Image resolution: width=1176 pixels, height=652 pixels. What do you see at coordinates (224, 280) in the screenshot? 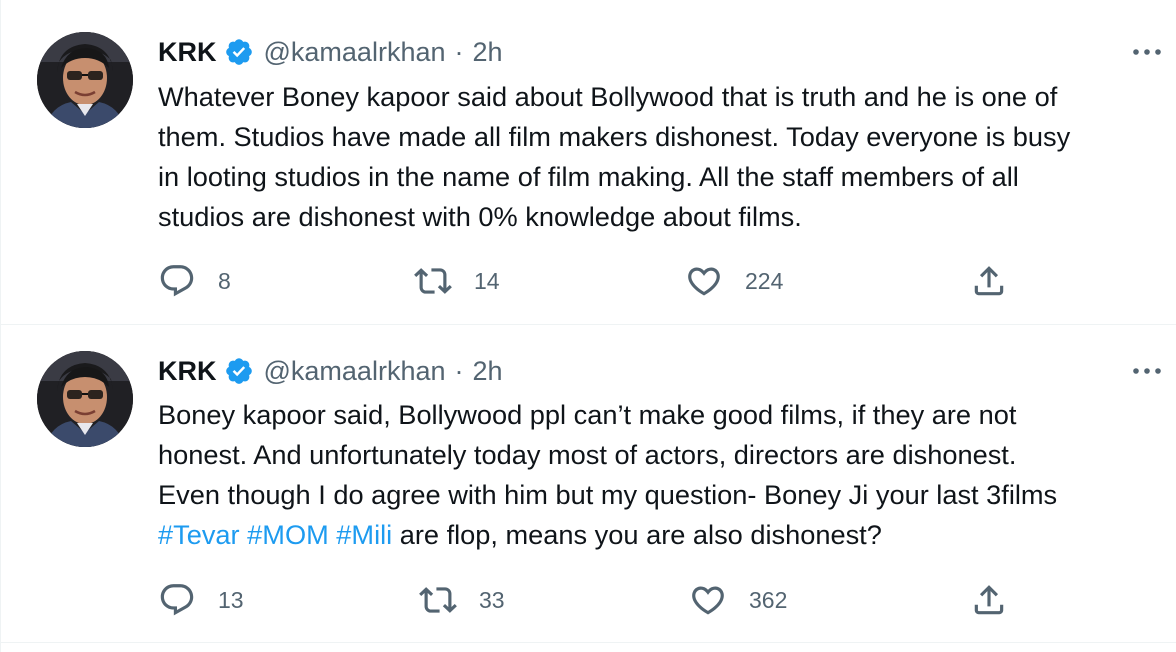
I see `reply-count: 8` at bounding box center [224, 280].